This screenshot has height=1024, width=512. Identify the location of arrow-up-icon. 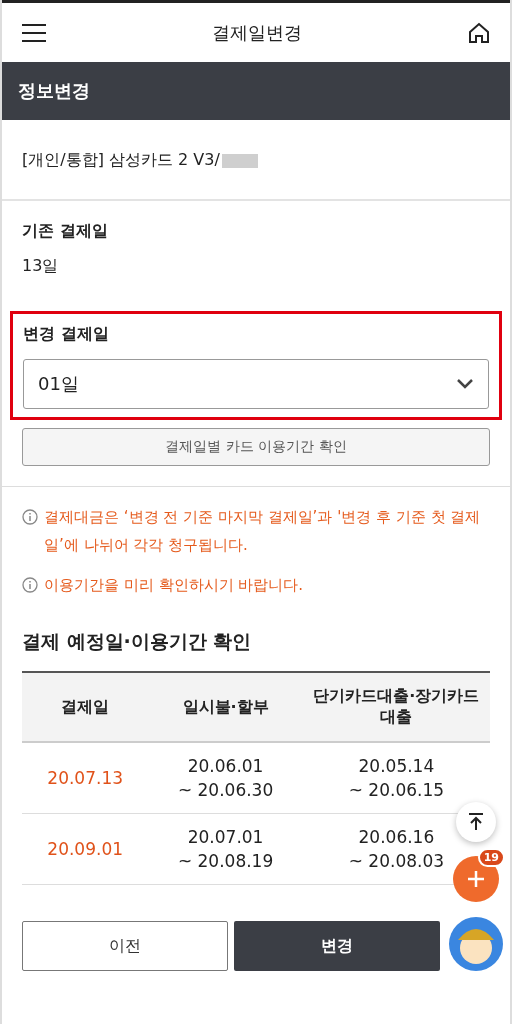
(476, 822).